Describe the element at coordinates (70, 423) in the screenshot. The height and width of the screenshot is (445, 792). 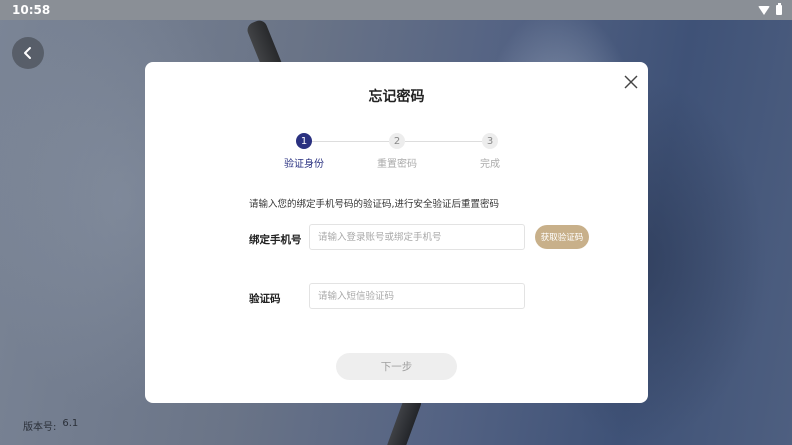
I see `version-value: 6.1` at that location.